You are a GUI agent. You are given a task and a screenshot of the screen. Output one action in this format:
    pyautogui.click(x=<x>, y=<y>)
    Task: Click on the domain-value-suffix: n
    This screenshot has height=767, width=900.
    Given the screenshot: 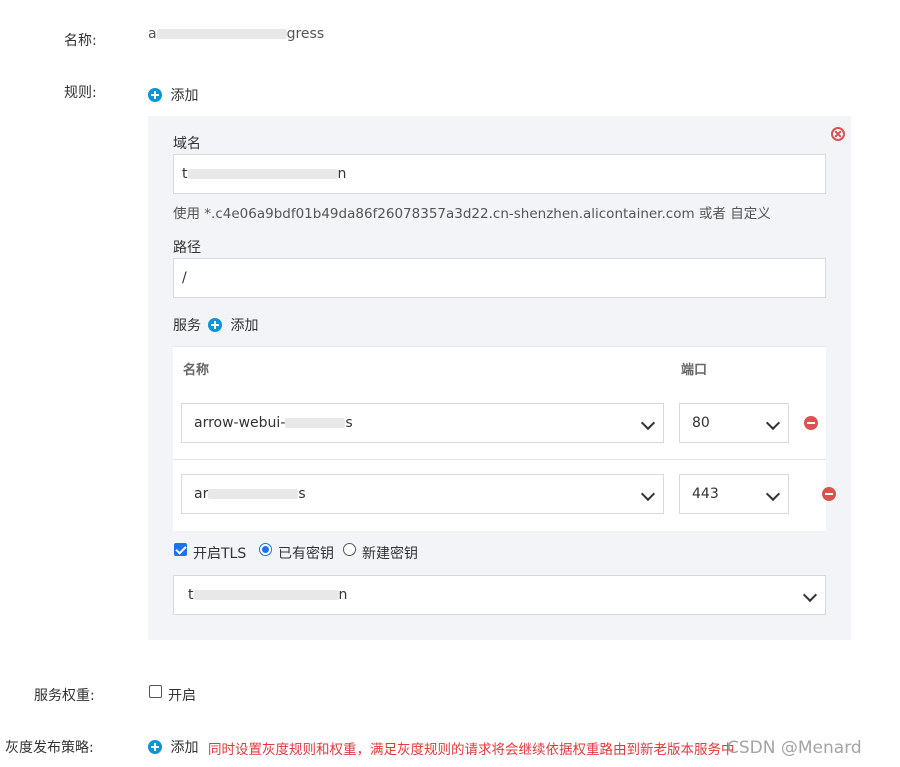 What is the action you would take?
    pyautogui.click(x=342, y=174)
    